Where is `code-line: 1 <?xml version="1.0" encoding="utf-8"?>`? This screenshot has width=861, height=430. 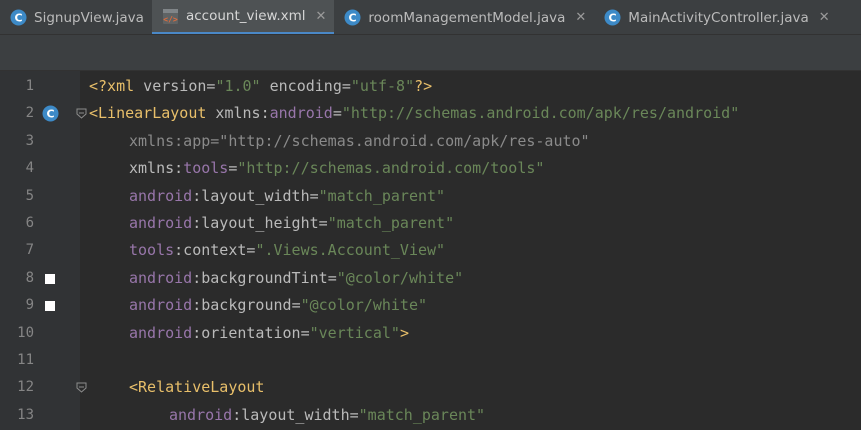
code-line: 1 <?xml version="1.0" encoding="utf-8"?> is located at coordinates (430, 86).